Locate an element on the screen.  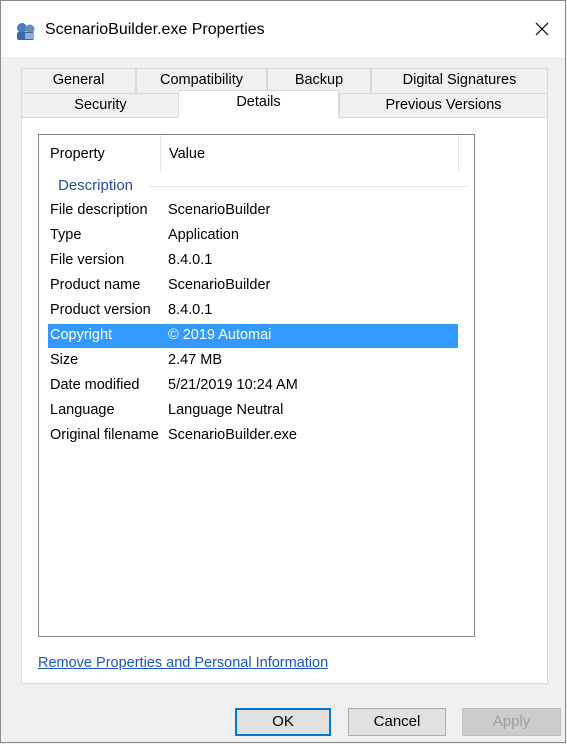
property-cell: Type is located at coordinates (66, 235).